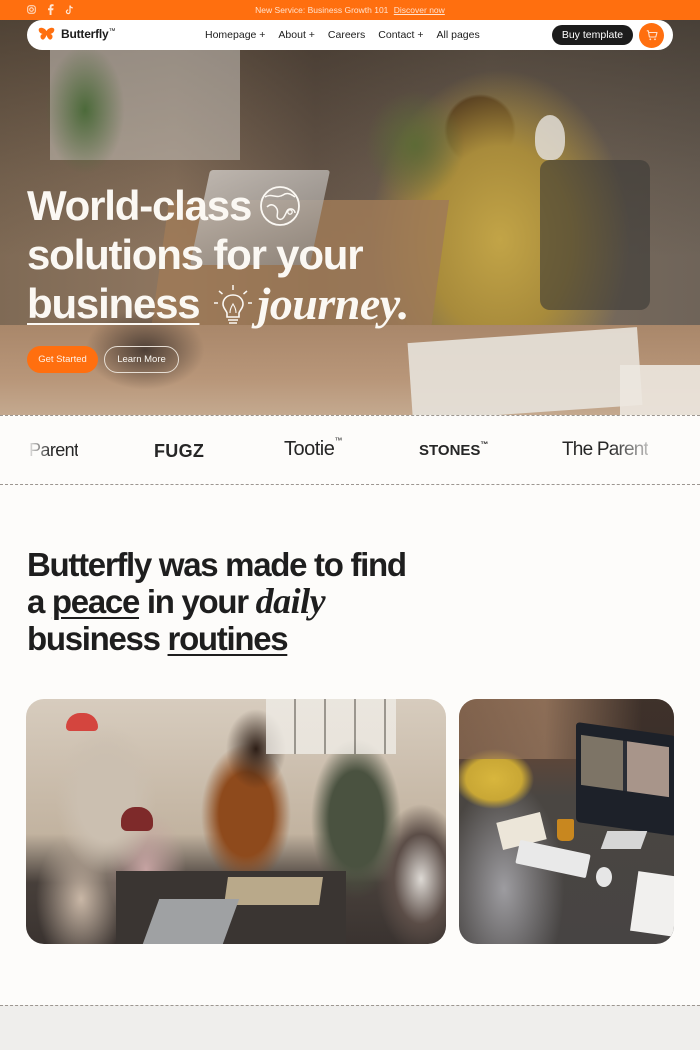 This screenshot has height=1050, width=700. Describe the element at coordinates (85, 34) in the screenshot. I see `brand-text: Butterfly` at that location.